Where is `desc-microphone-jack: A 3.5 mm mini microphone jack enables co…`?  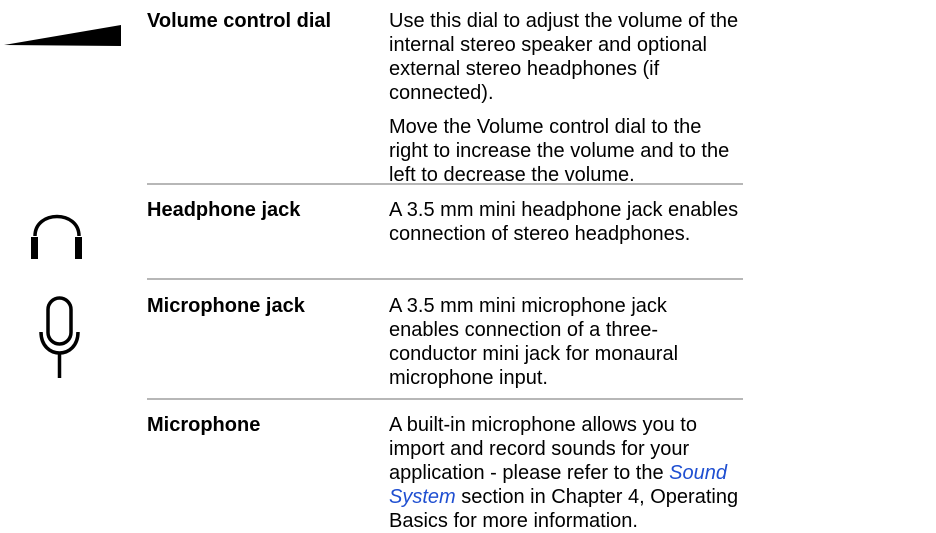 desc-microphone-jack: A 3.5 mm mini microphone jack enables co… is located at coordinates (564, 342).